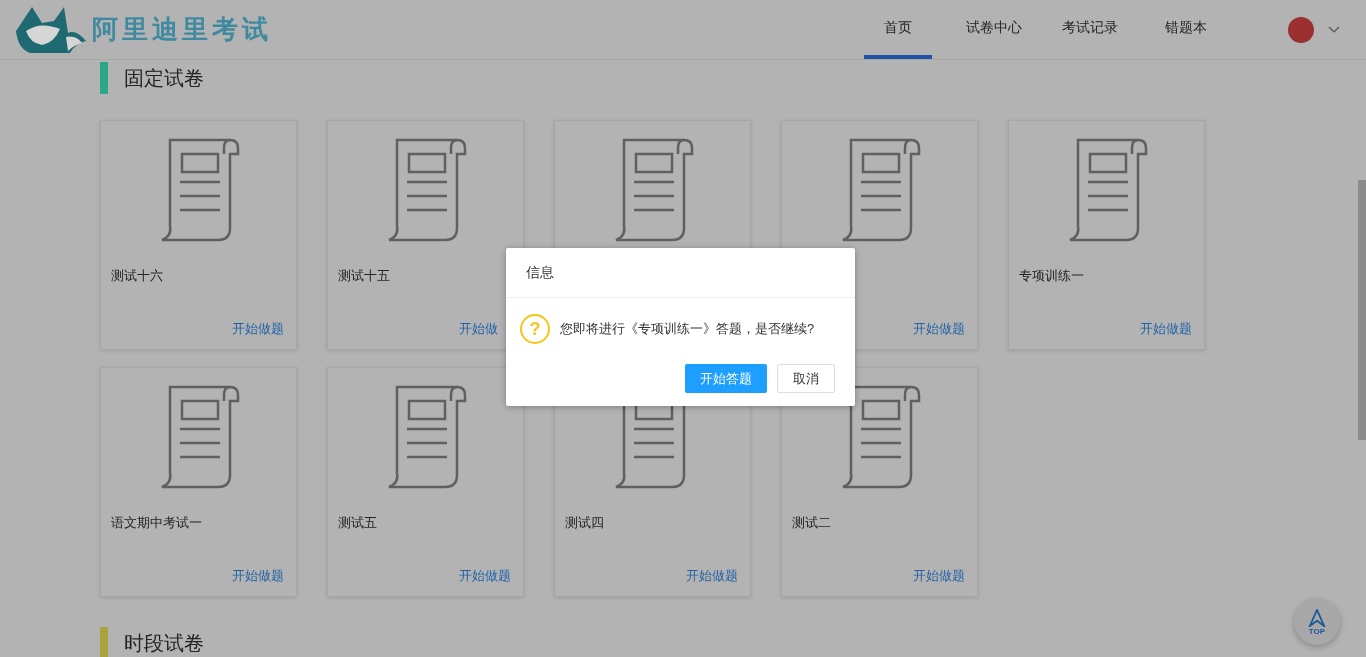  What do you see at coordinates (806, 378) in the screenshot?
I see `cancel-button: 取消` at bounding box center [806, 378].